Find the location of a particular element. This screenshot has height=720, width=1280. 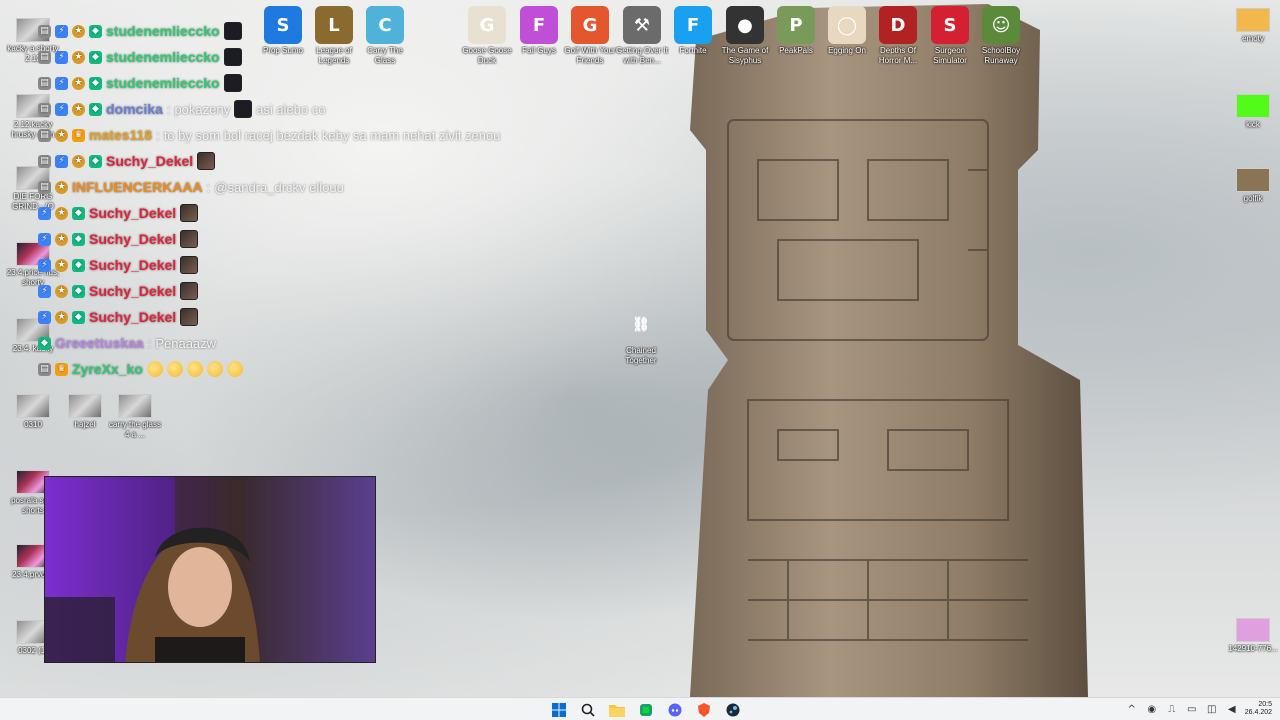

desktop-icon-label: Chained Together is located at coordinates (641, 355).